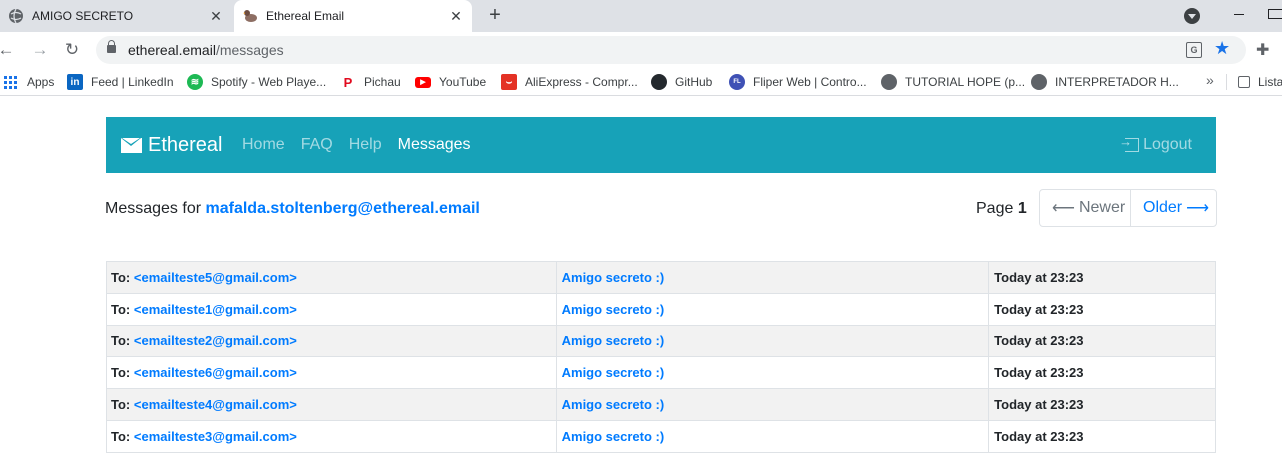 The image size is (1282, 453). Describe the element at coordinates (215, 309) in the screenshot. I see `recipient-link: <emailteste1@gmail.com>` at that location.